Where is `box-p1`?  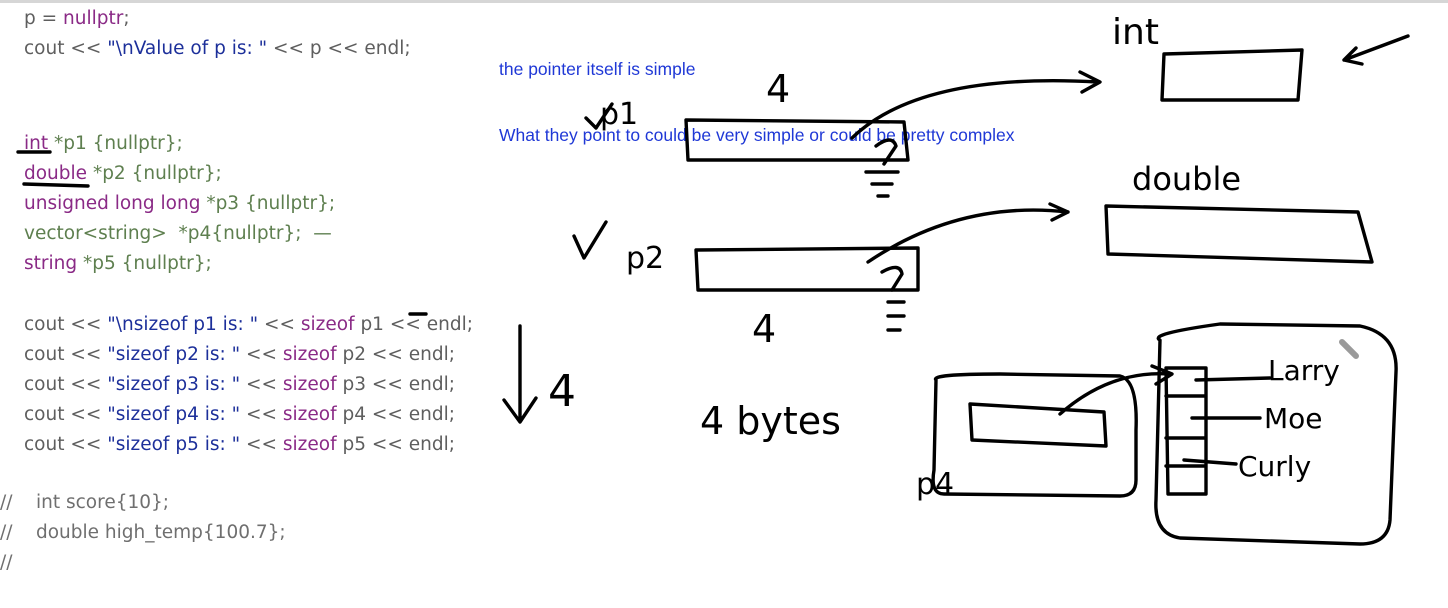 box-p1 is located at coordinates (797, 140).